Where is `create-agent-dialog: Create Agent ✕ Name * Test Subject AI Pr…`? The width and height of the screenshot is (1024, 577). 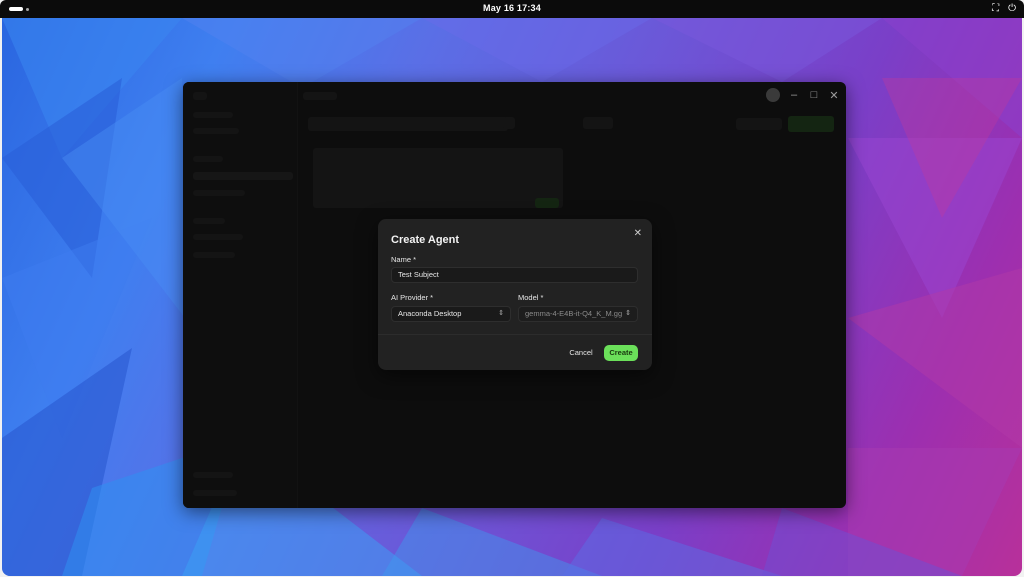
create-agent-dialog: Create Agent ✕ Name * Test Subject AI Pr… is located at coordinates (515, 294).